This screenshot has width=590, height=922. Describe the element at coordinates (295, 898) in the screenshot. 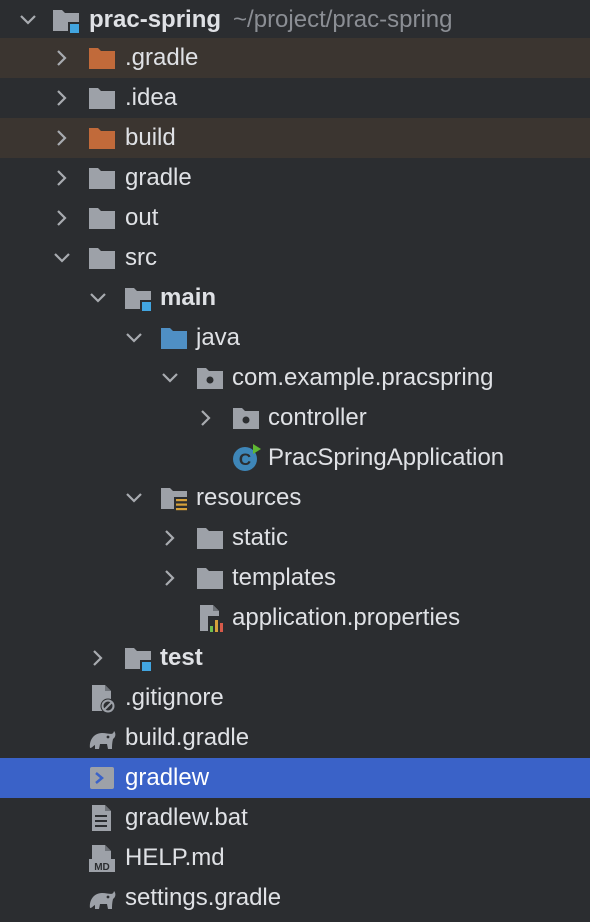

I see `tree-row-settings-gradle: settings.gradle` at that location.